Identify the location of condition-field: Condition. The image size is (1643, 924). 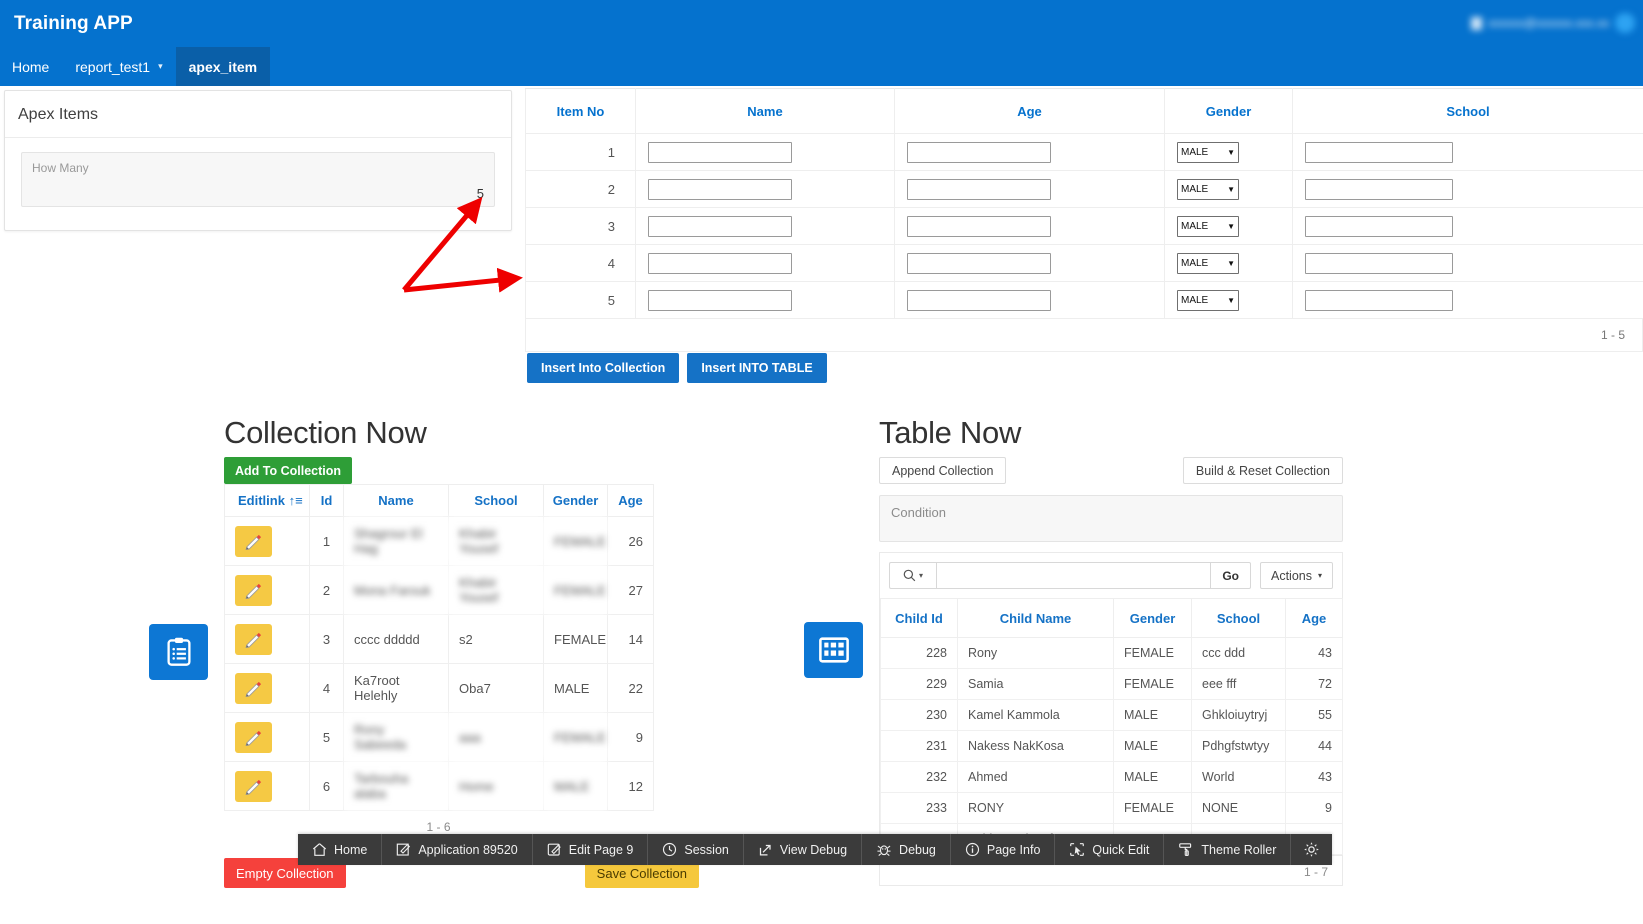
(1111, 518).